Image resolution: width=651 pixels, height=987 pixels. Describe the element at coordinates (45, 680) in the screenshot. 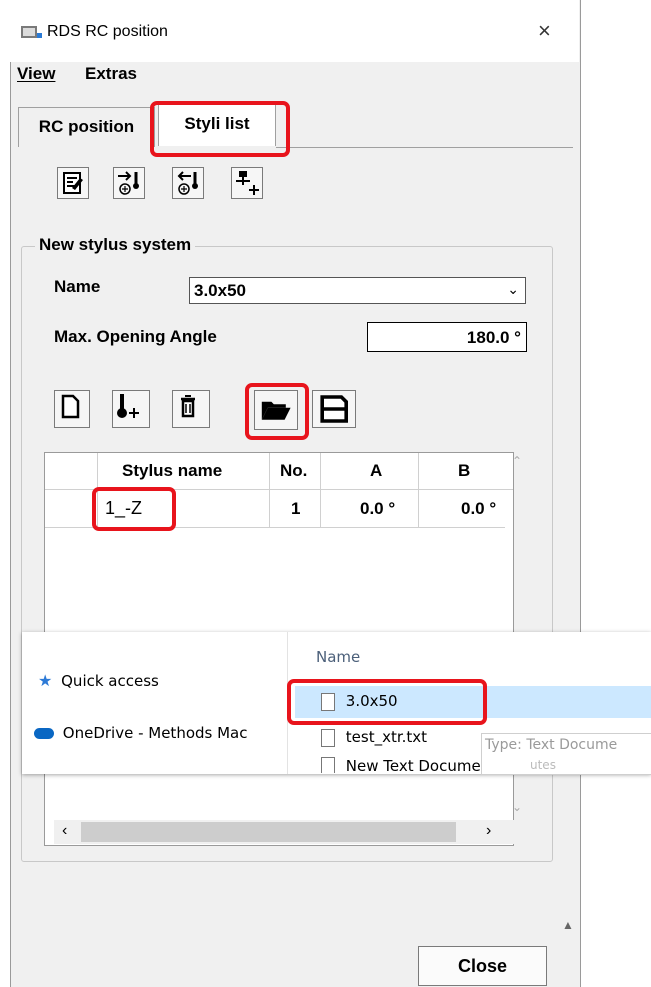

I see `star-icon: ★` at that location.